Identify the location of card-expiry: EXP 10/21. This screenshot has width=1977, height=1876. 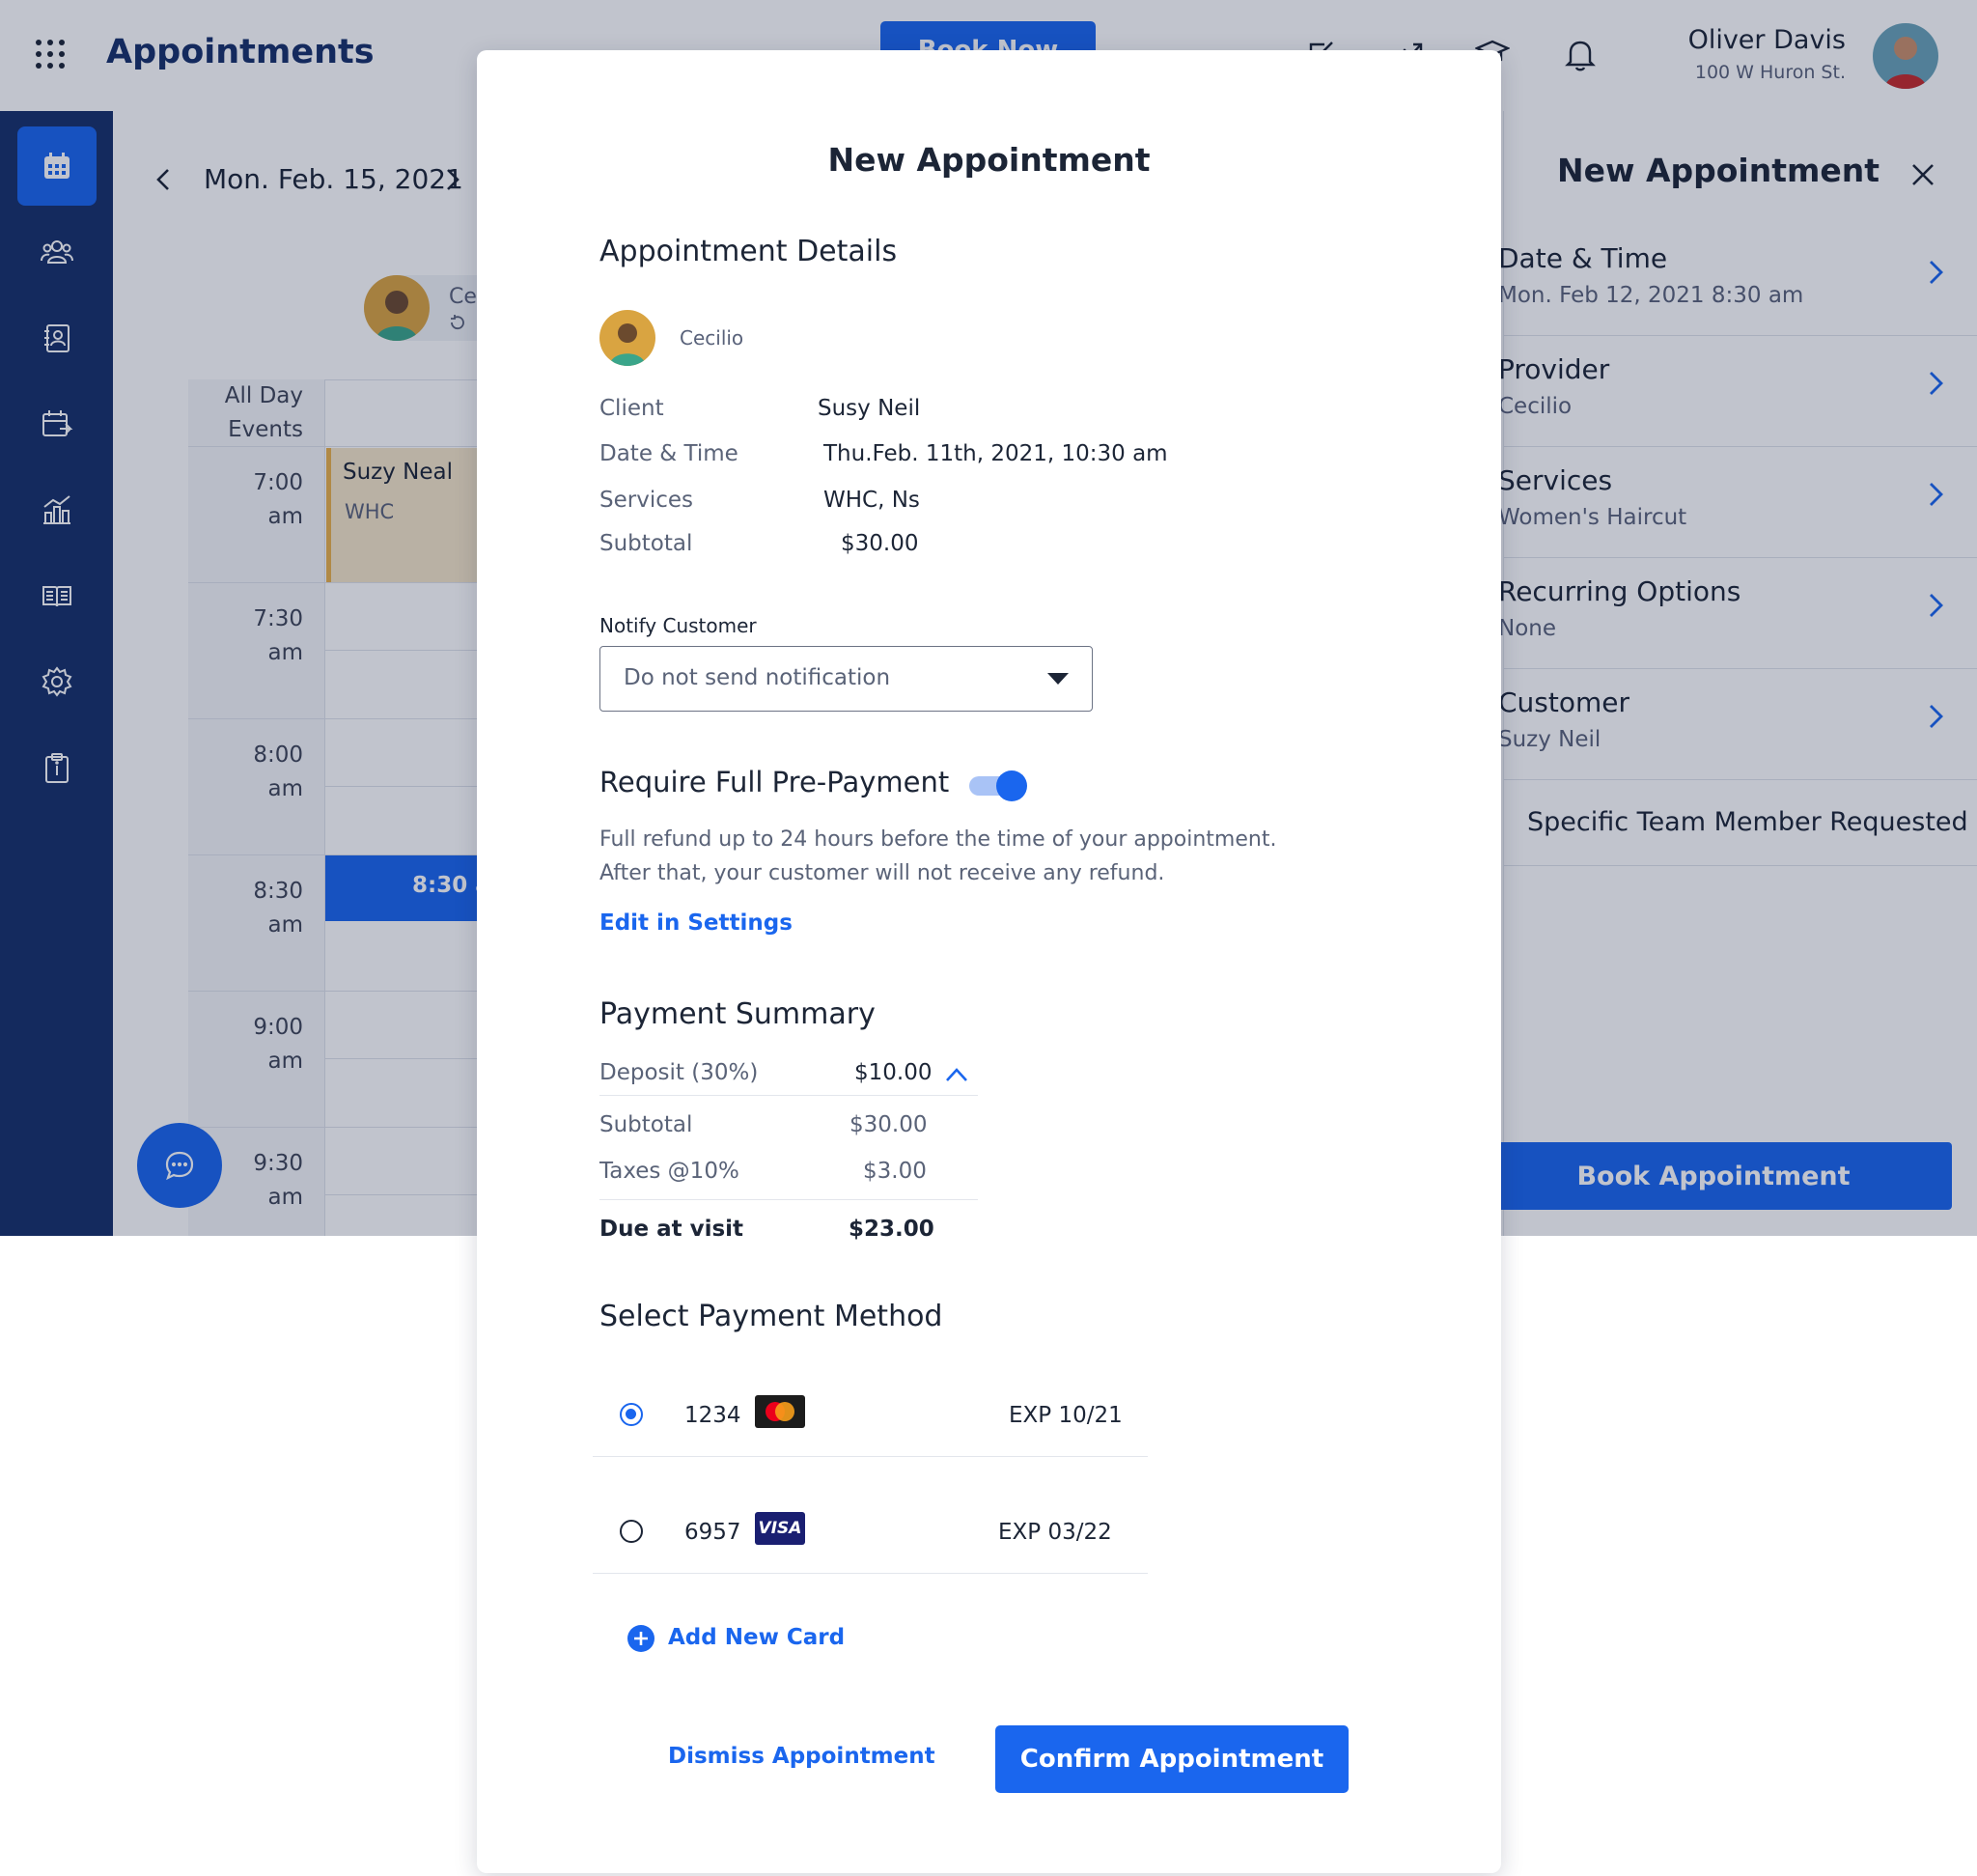
(1066, 1416).